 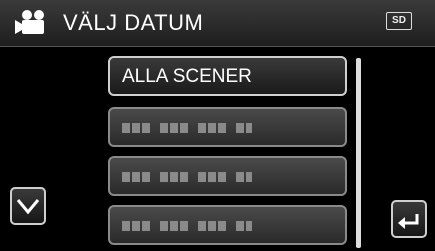 What do you see at coordinates (358, 153) in the screenshot?
I see `scrollbar` at bounding box center [358, 153].